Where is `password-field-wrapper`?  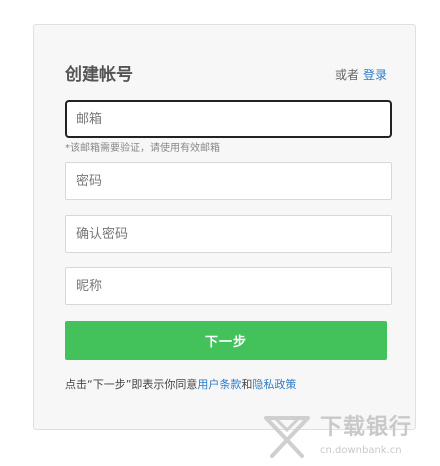
password-field-wrapper is located at coordinates (228, 181).